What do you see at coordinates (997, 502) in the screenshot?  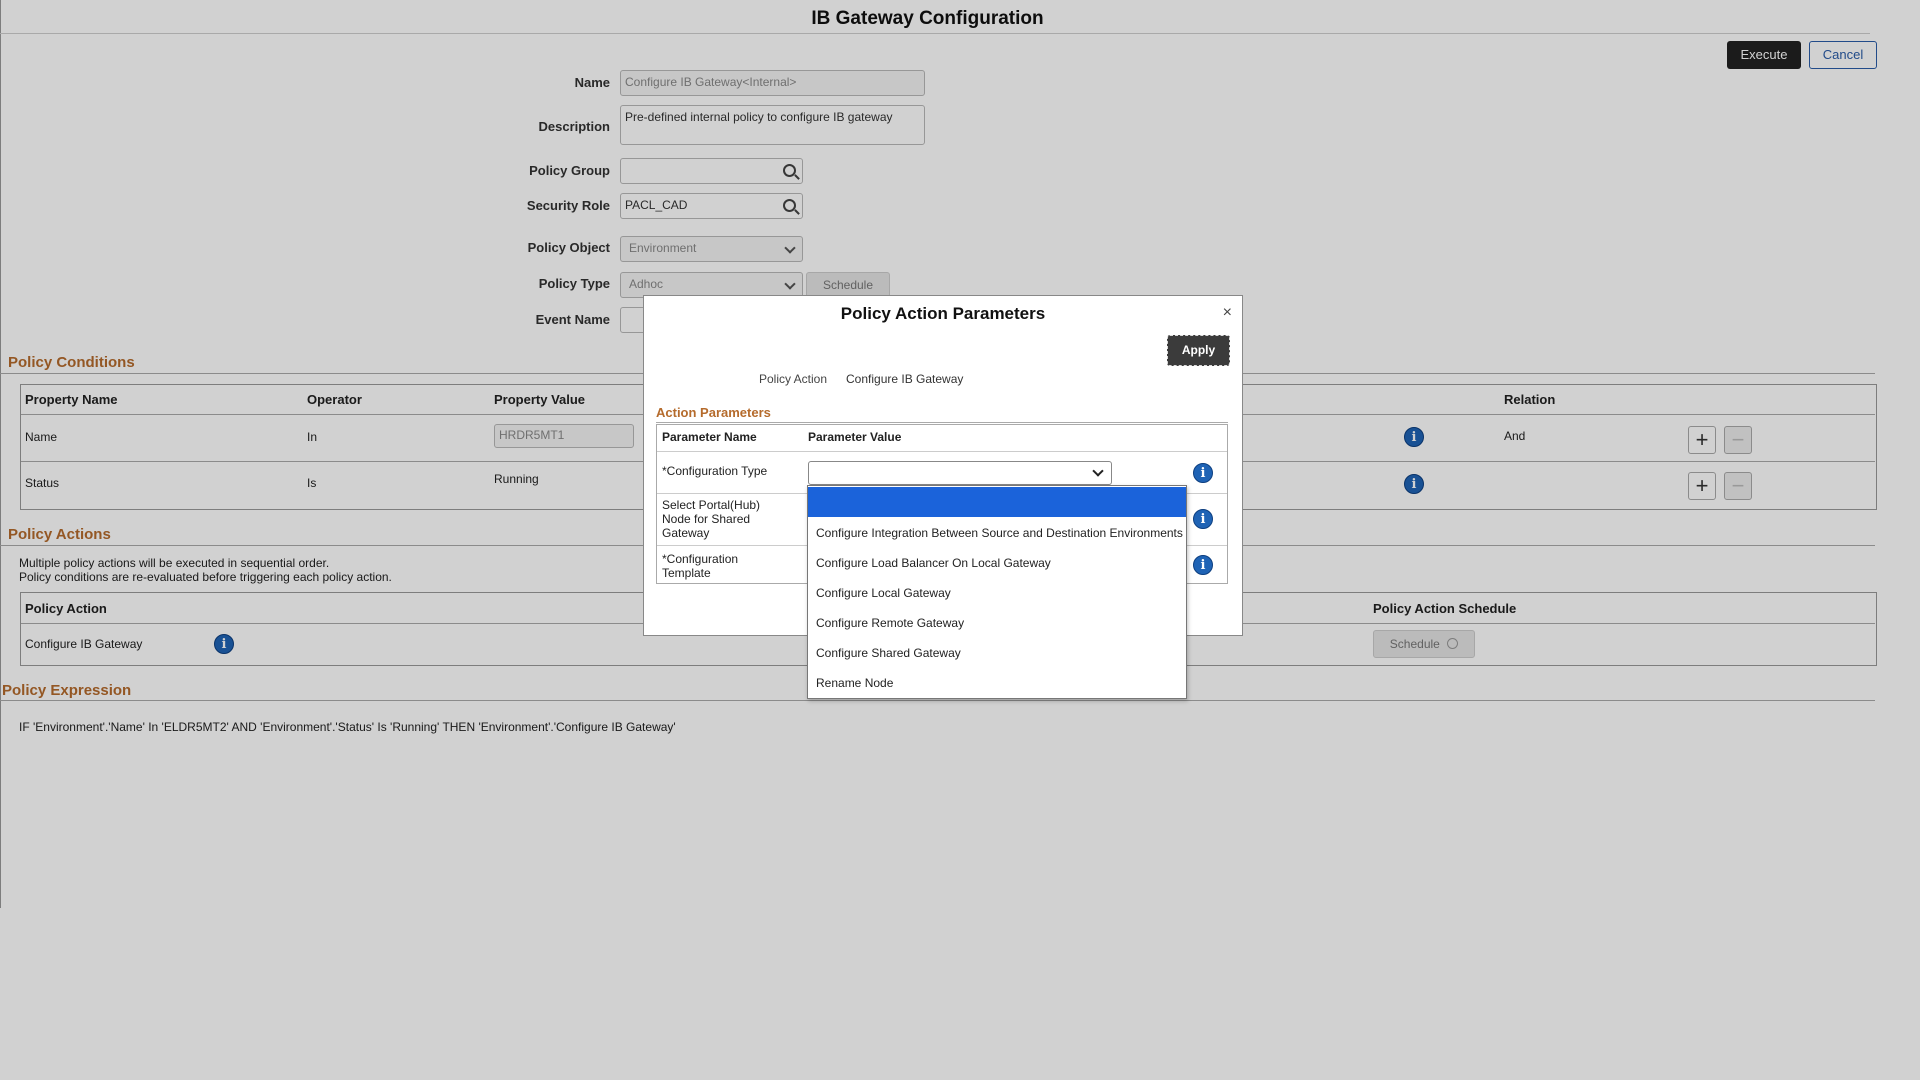 I see `dropdown-option` at bounding box center [997, 502].